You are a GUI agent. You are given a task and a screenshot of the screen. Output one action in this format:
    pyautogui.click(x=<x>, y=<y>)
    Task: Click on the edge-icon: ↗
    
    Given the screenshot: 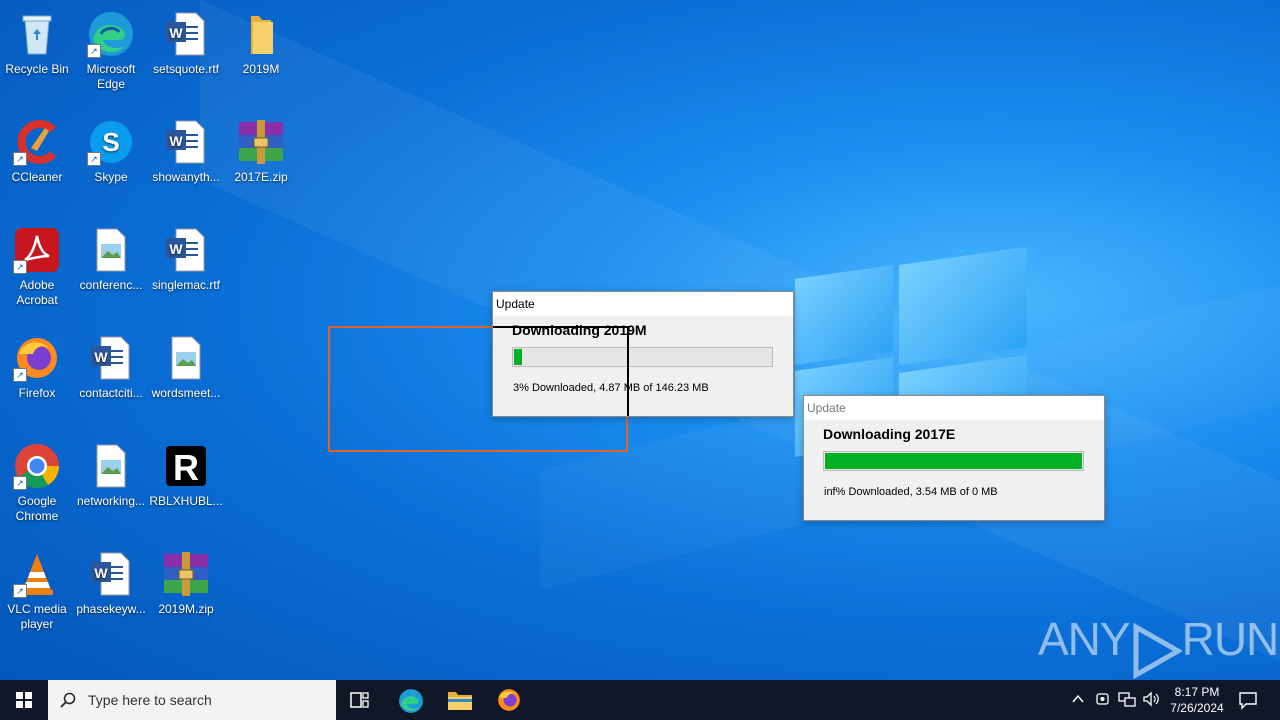 What is the action you would take?
    pyautogui.click(x=111, y=34)
    